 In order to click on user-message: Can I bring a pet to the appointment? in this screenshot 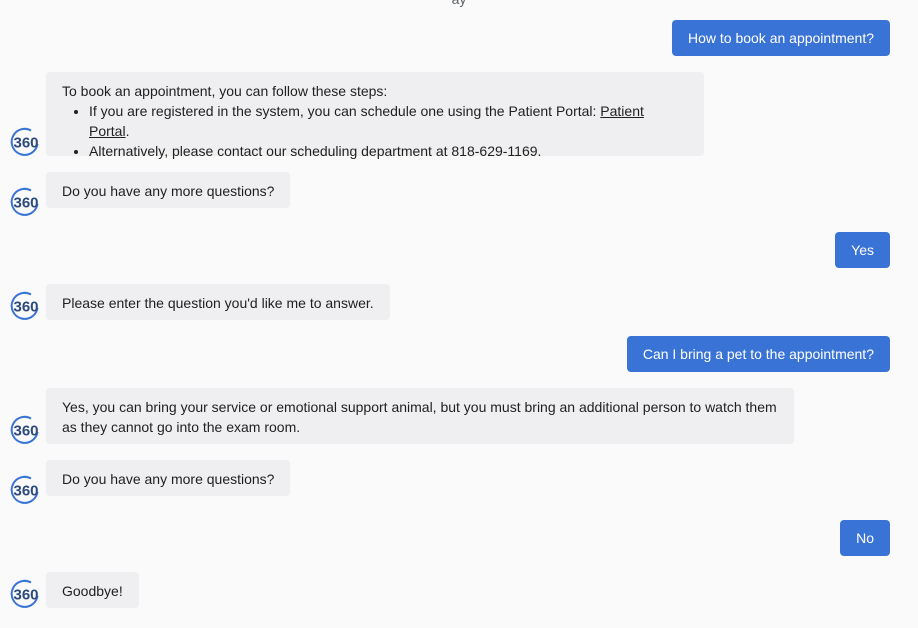, I will do `click(758, 354)`.